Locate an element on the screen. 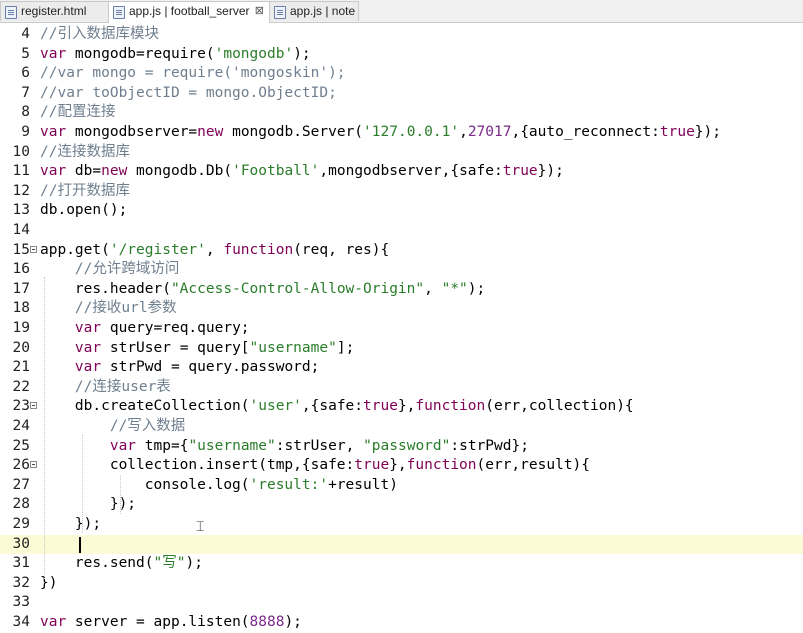  code-text: app.get('/register', function(req, res){ is located at coordinates (214, 251).